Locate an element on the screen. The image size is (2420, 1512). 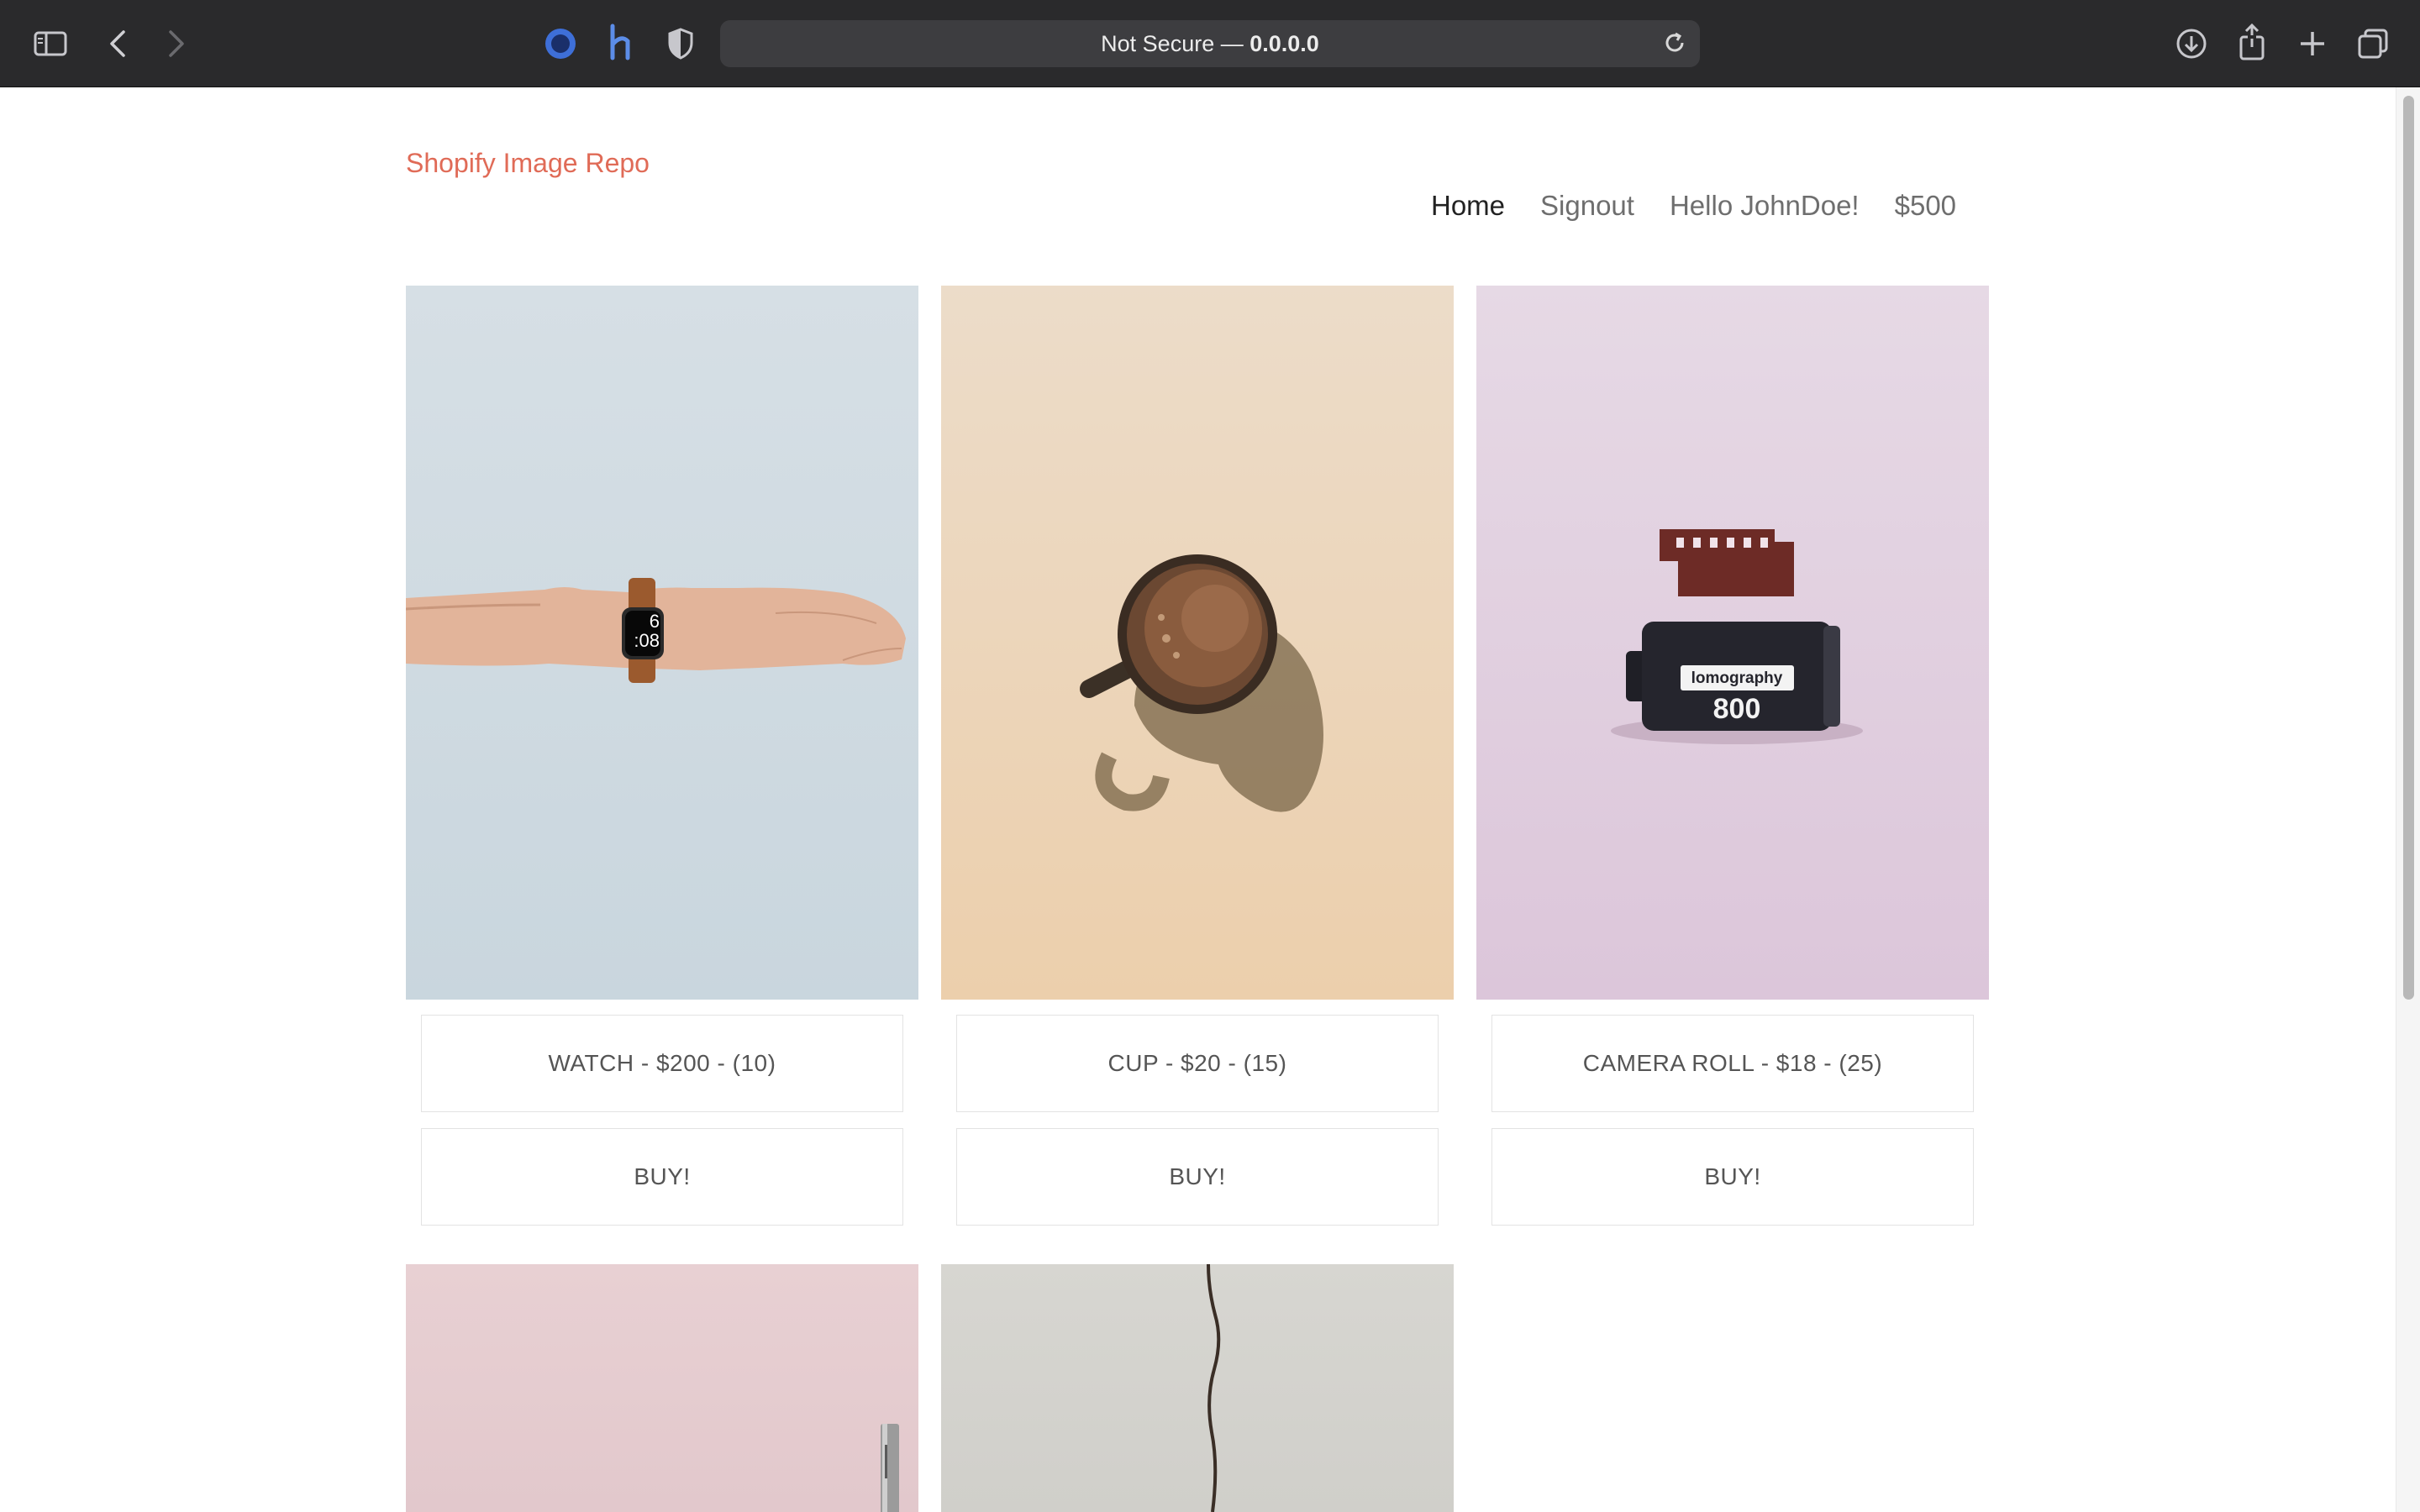
film-brand-text: lomography is located at coordinates (1737, 678).